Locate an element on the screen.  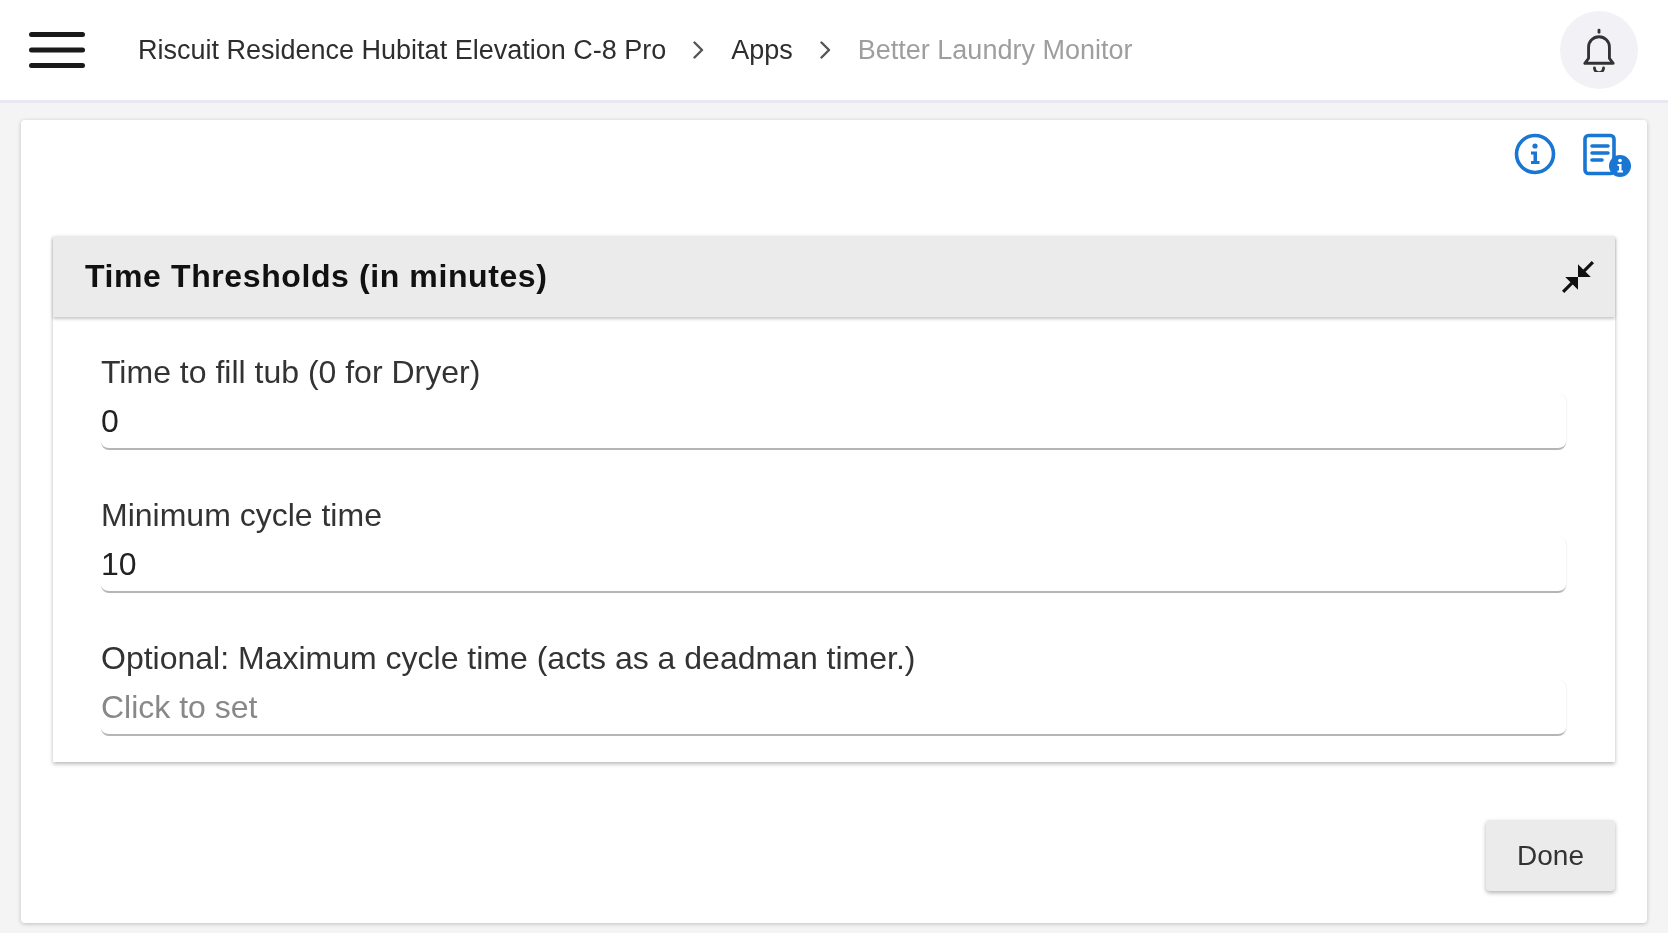
input-field: 0 is located at coordinates (833, 422).